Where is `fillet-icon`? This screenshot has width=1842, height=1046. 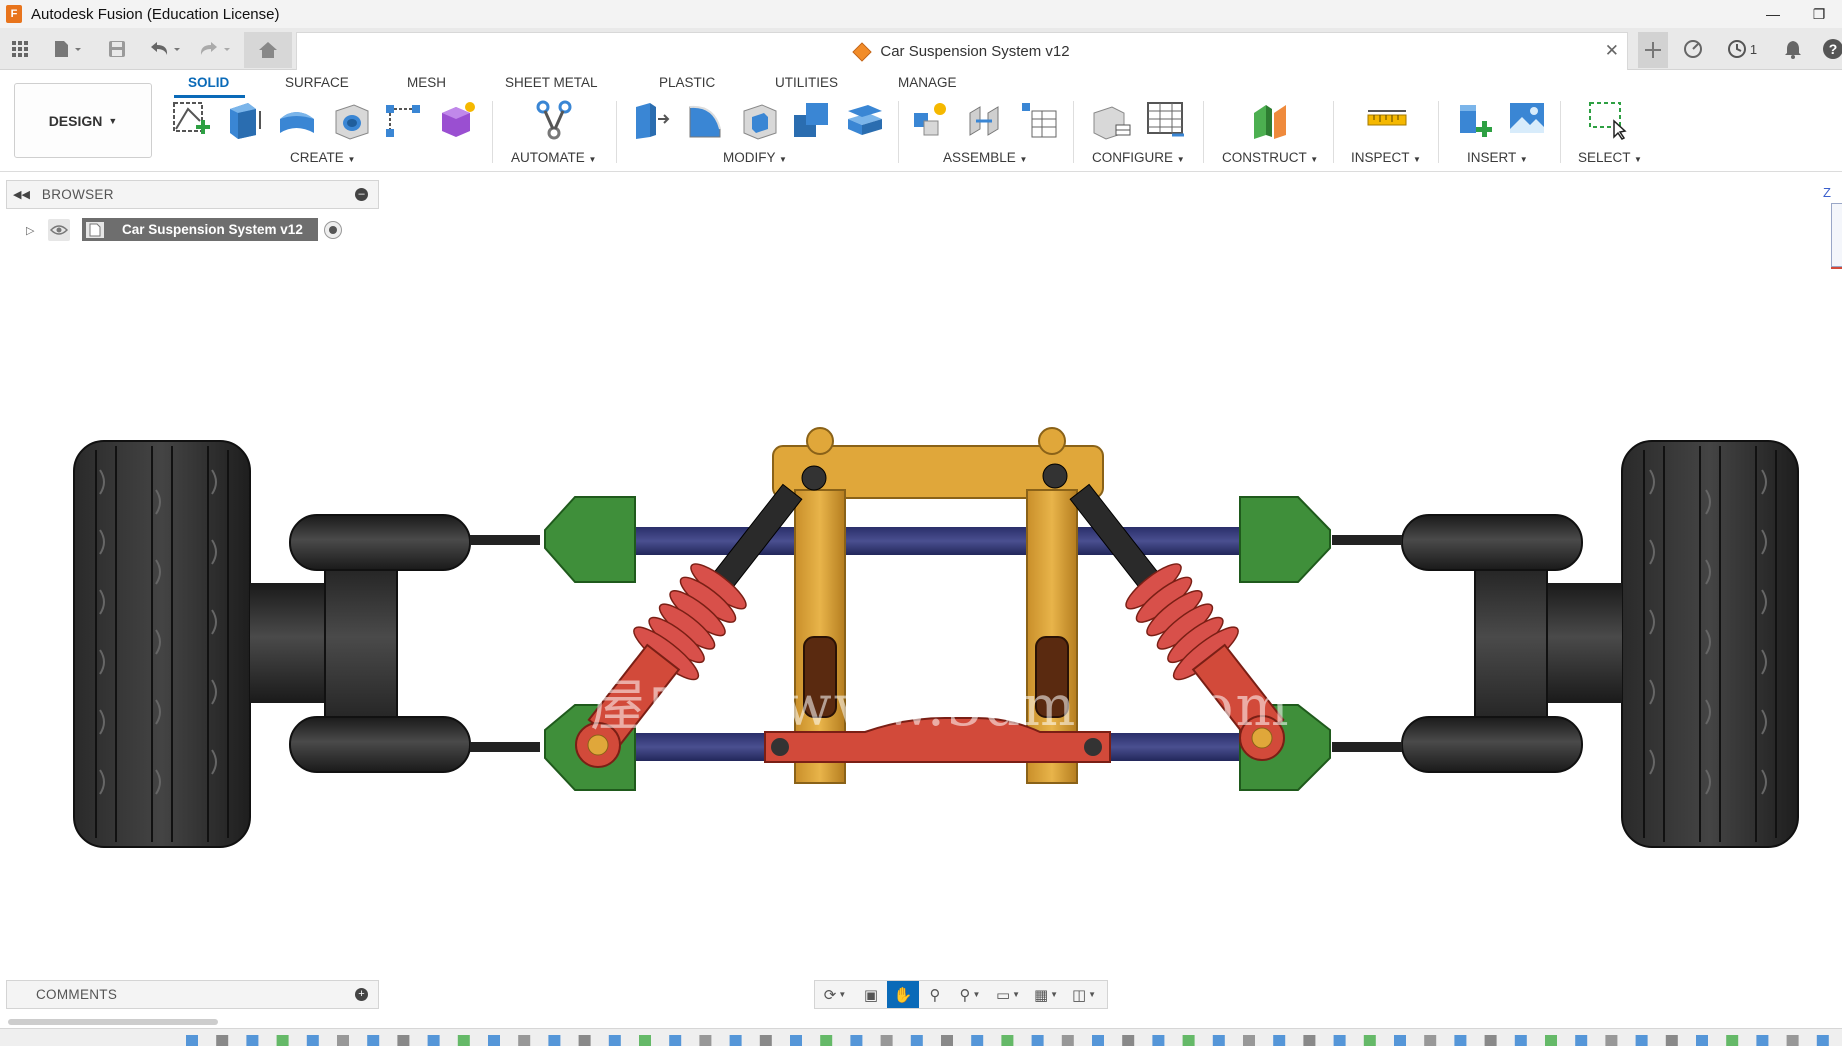
fillet-icon is located at coordinates (705, 120).